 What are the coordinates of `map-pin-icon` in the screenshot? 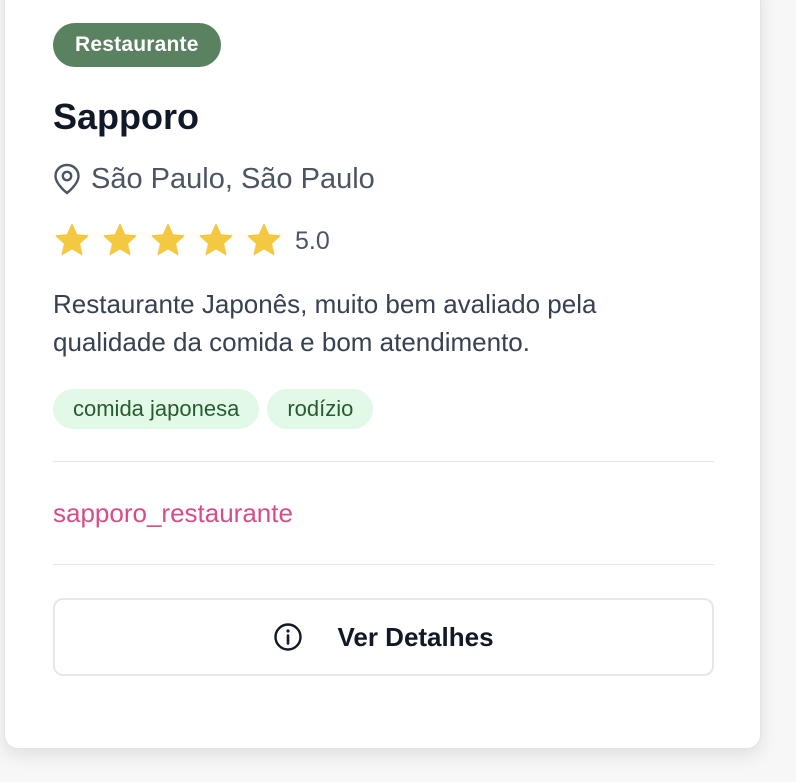 It's located at (67, 179).